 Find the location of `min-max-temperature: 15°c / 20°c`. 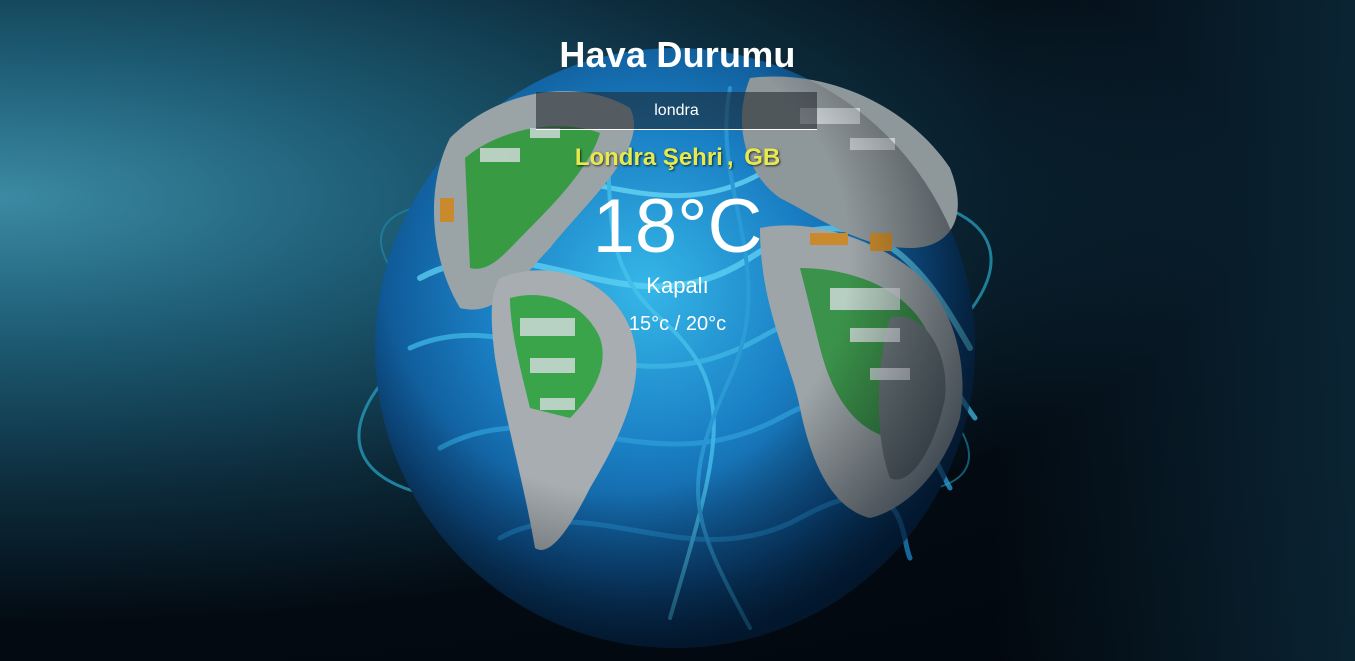

min-max-temperature: 15°c / 20°c is located at coordinates (677, 324).